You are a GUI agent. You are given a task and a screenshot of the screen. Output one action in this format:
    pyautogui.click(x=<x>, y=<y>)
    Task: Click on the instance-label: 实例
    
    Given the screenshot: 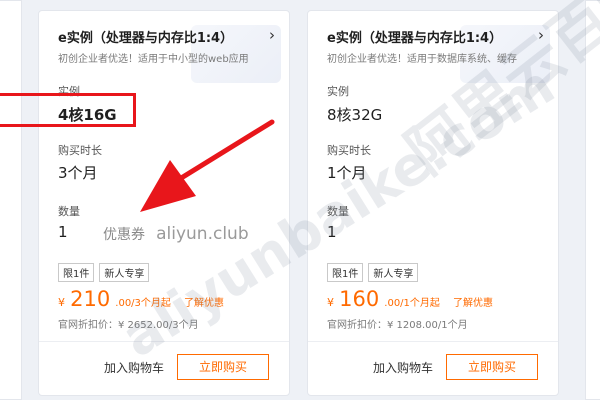 What is the action you would take?
    pyautogui.click(x=338, y=91)
    